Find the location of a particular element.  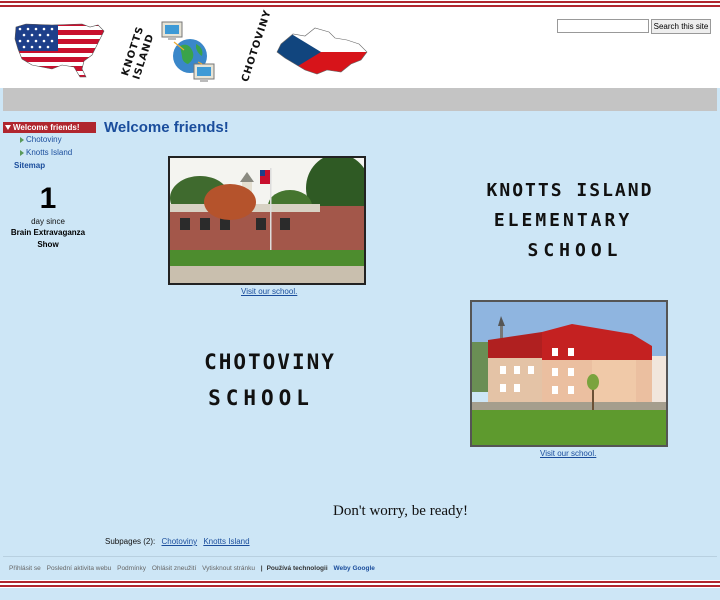

czech-flag-map-icon is located at coordinates (322, 51).